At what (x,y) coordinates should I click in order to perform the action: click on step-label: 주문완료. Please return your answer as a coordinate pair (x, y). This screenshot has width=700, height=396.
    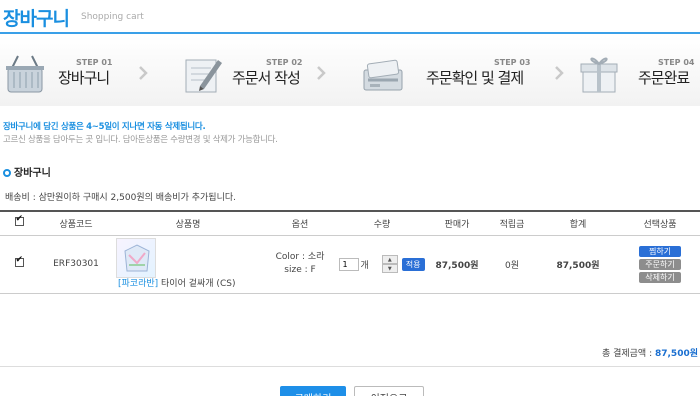
    Looking at the image, I should click on (664, 78).